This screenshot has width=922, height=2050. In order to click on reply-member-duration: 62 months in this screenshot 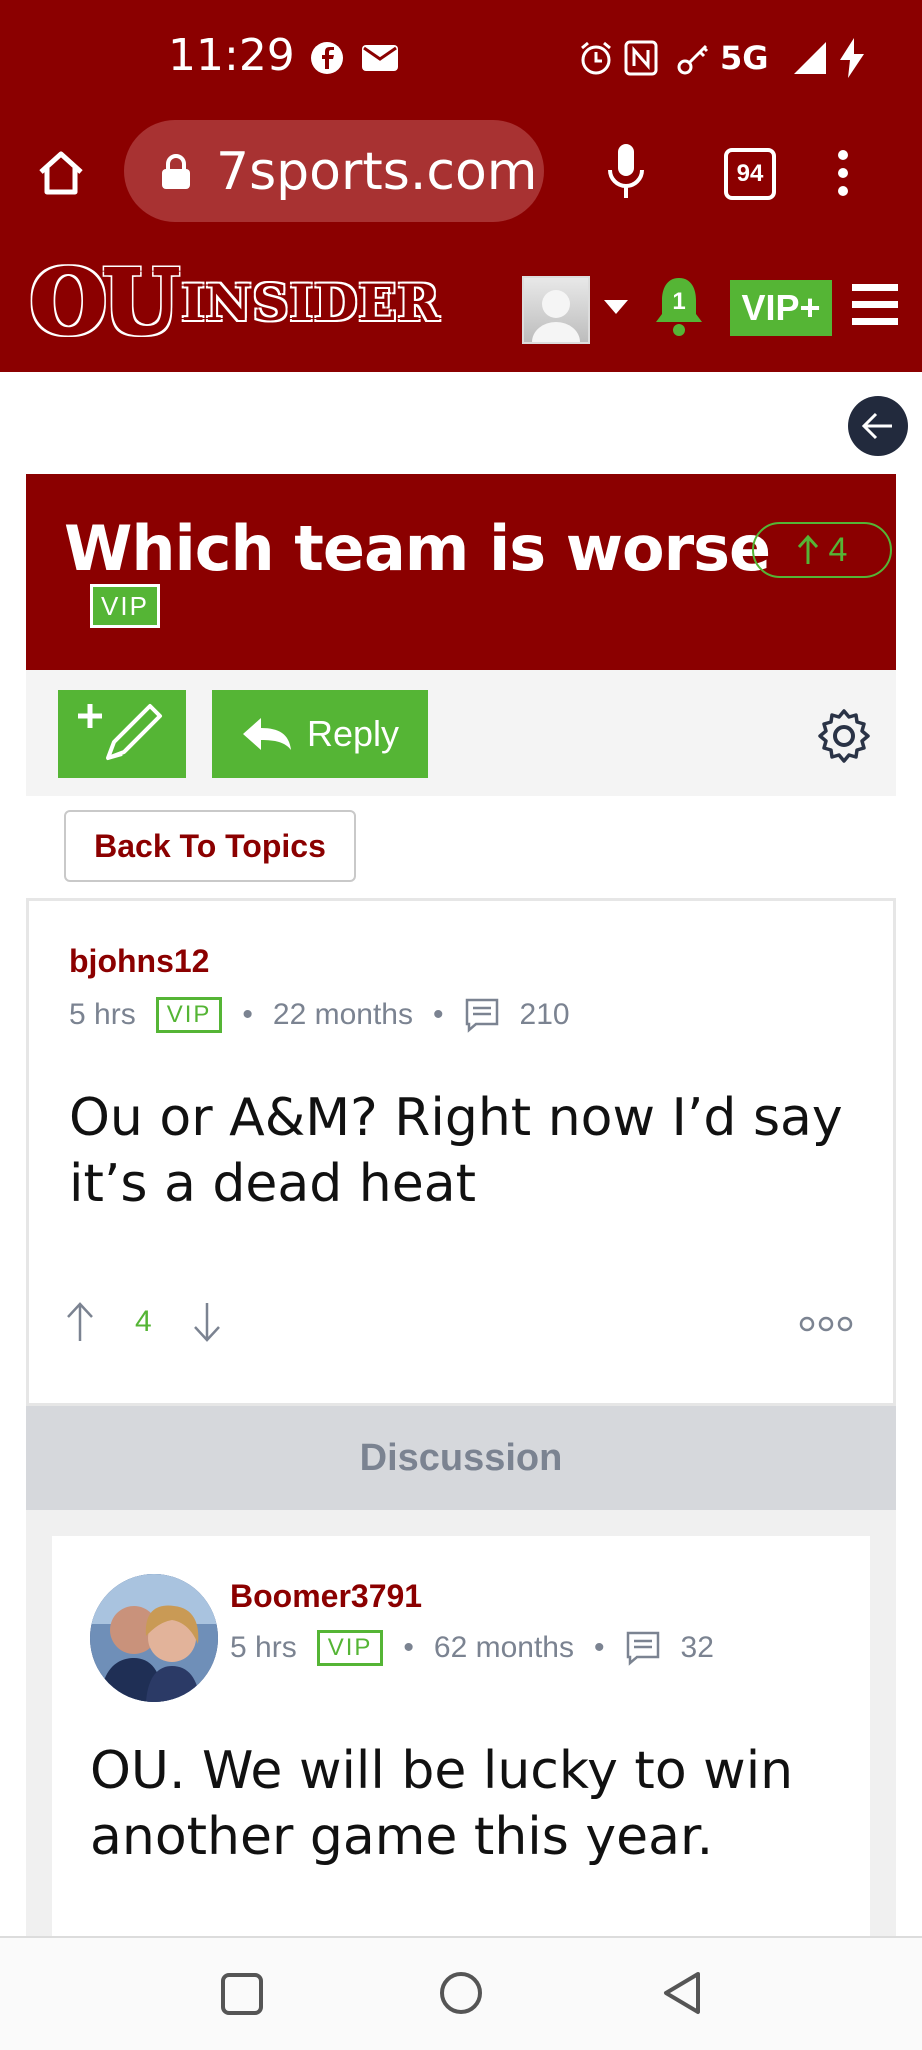, I will do `click(503, 1647)`.